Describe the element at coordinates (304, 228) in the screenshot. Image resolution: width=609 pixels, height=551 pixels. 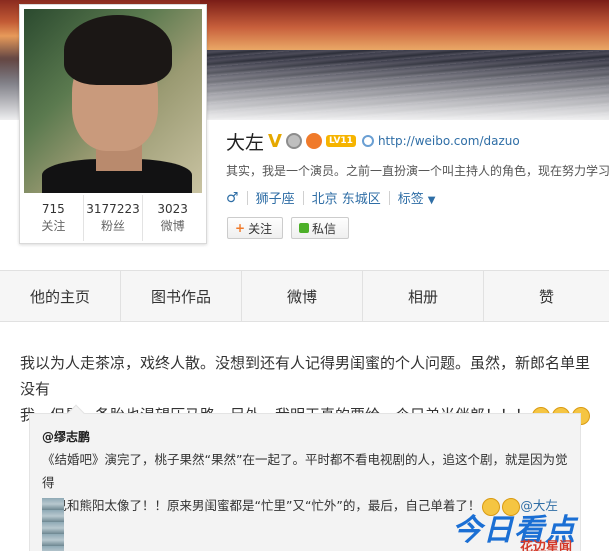
I see `message-icon` at that location.